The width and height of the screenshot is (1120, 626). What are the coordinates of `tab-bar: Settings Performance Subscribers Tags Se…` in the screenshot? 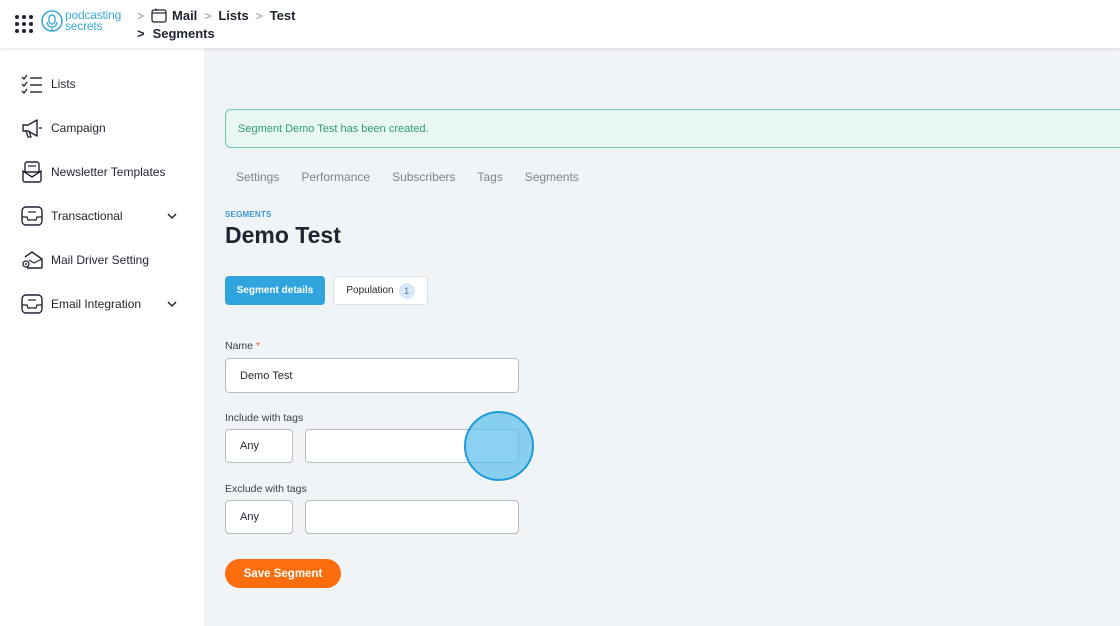 It's located at (418, 177).